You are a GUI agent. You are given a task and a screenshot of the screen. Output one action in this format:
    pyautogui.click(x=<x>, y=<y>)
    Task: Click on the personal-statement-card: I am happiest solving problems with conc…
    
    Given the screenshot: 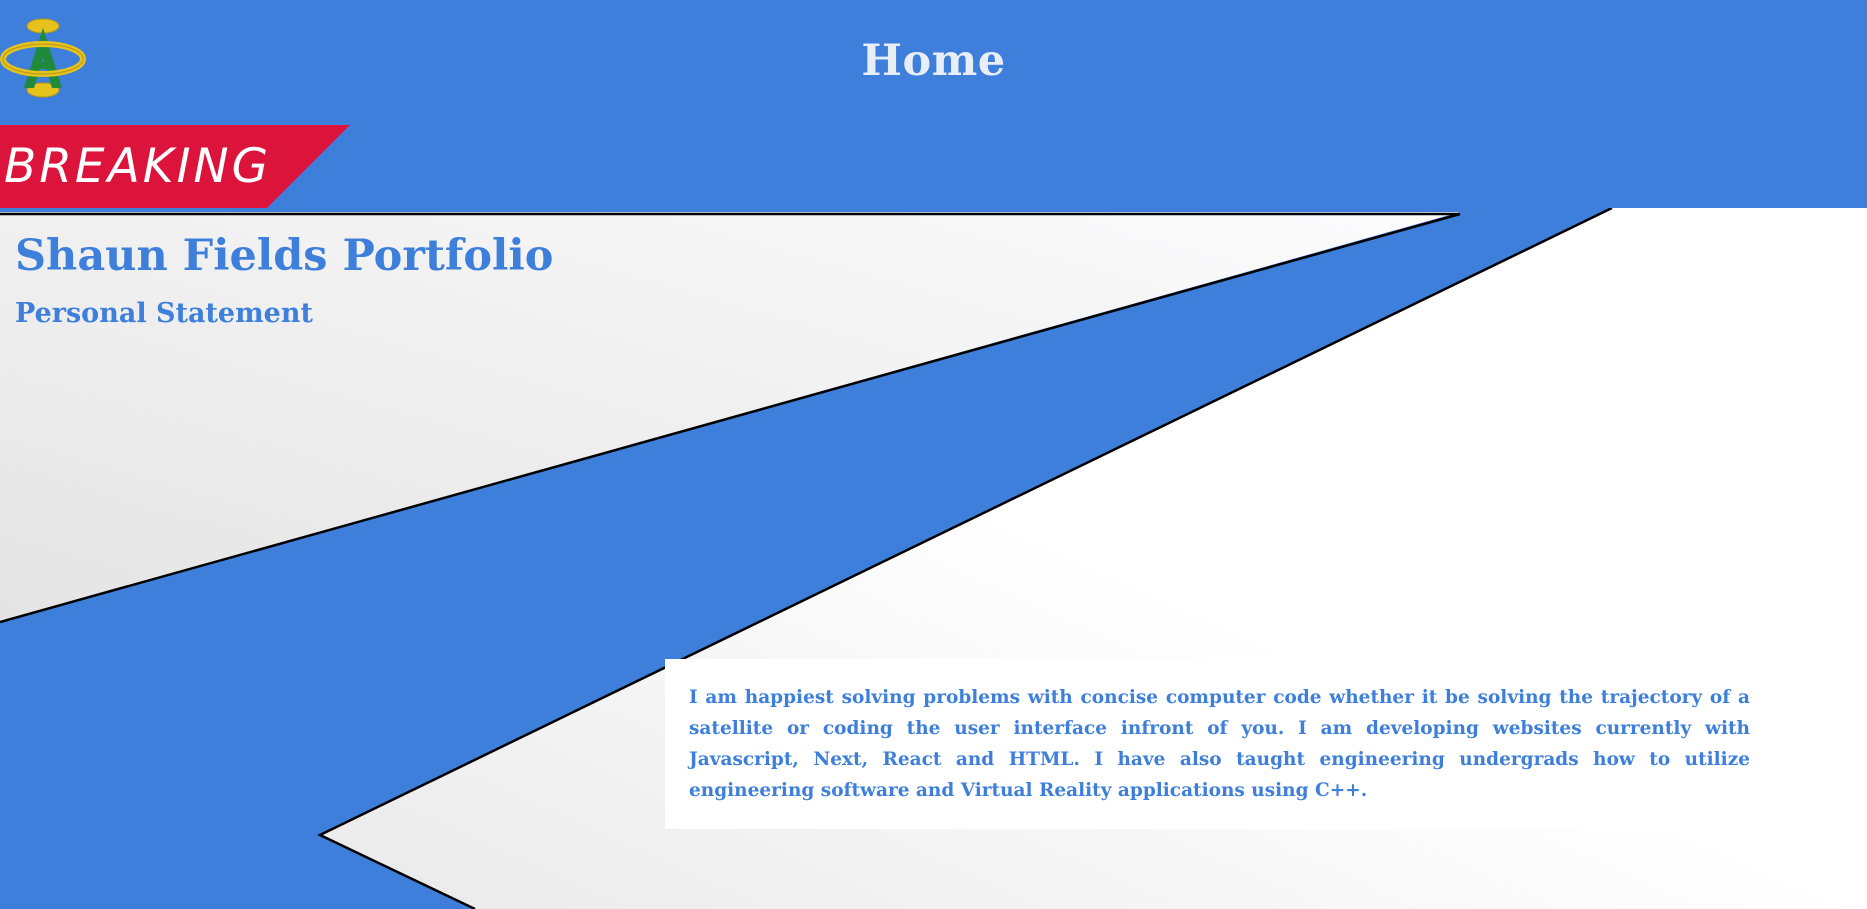 What is the action you would take?
    pyautogui.click(x=1220, y=744)
    